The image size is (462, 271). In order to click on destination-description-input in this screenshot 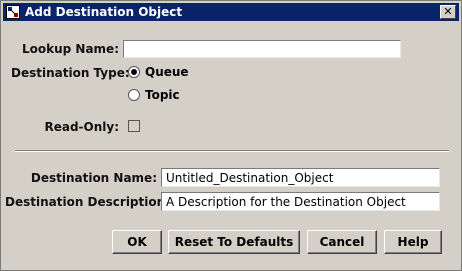, I will do `click(300, 201)`.